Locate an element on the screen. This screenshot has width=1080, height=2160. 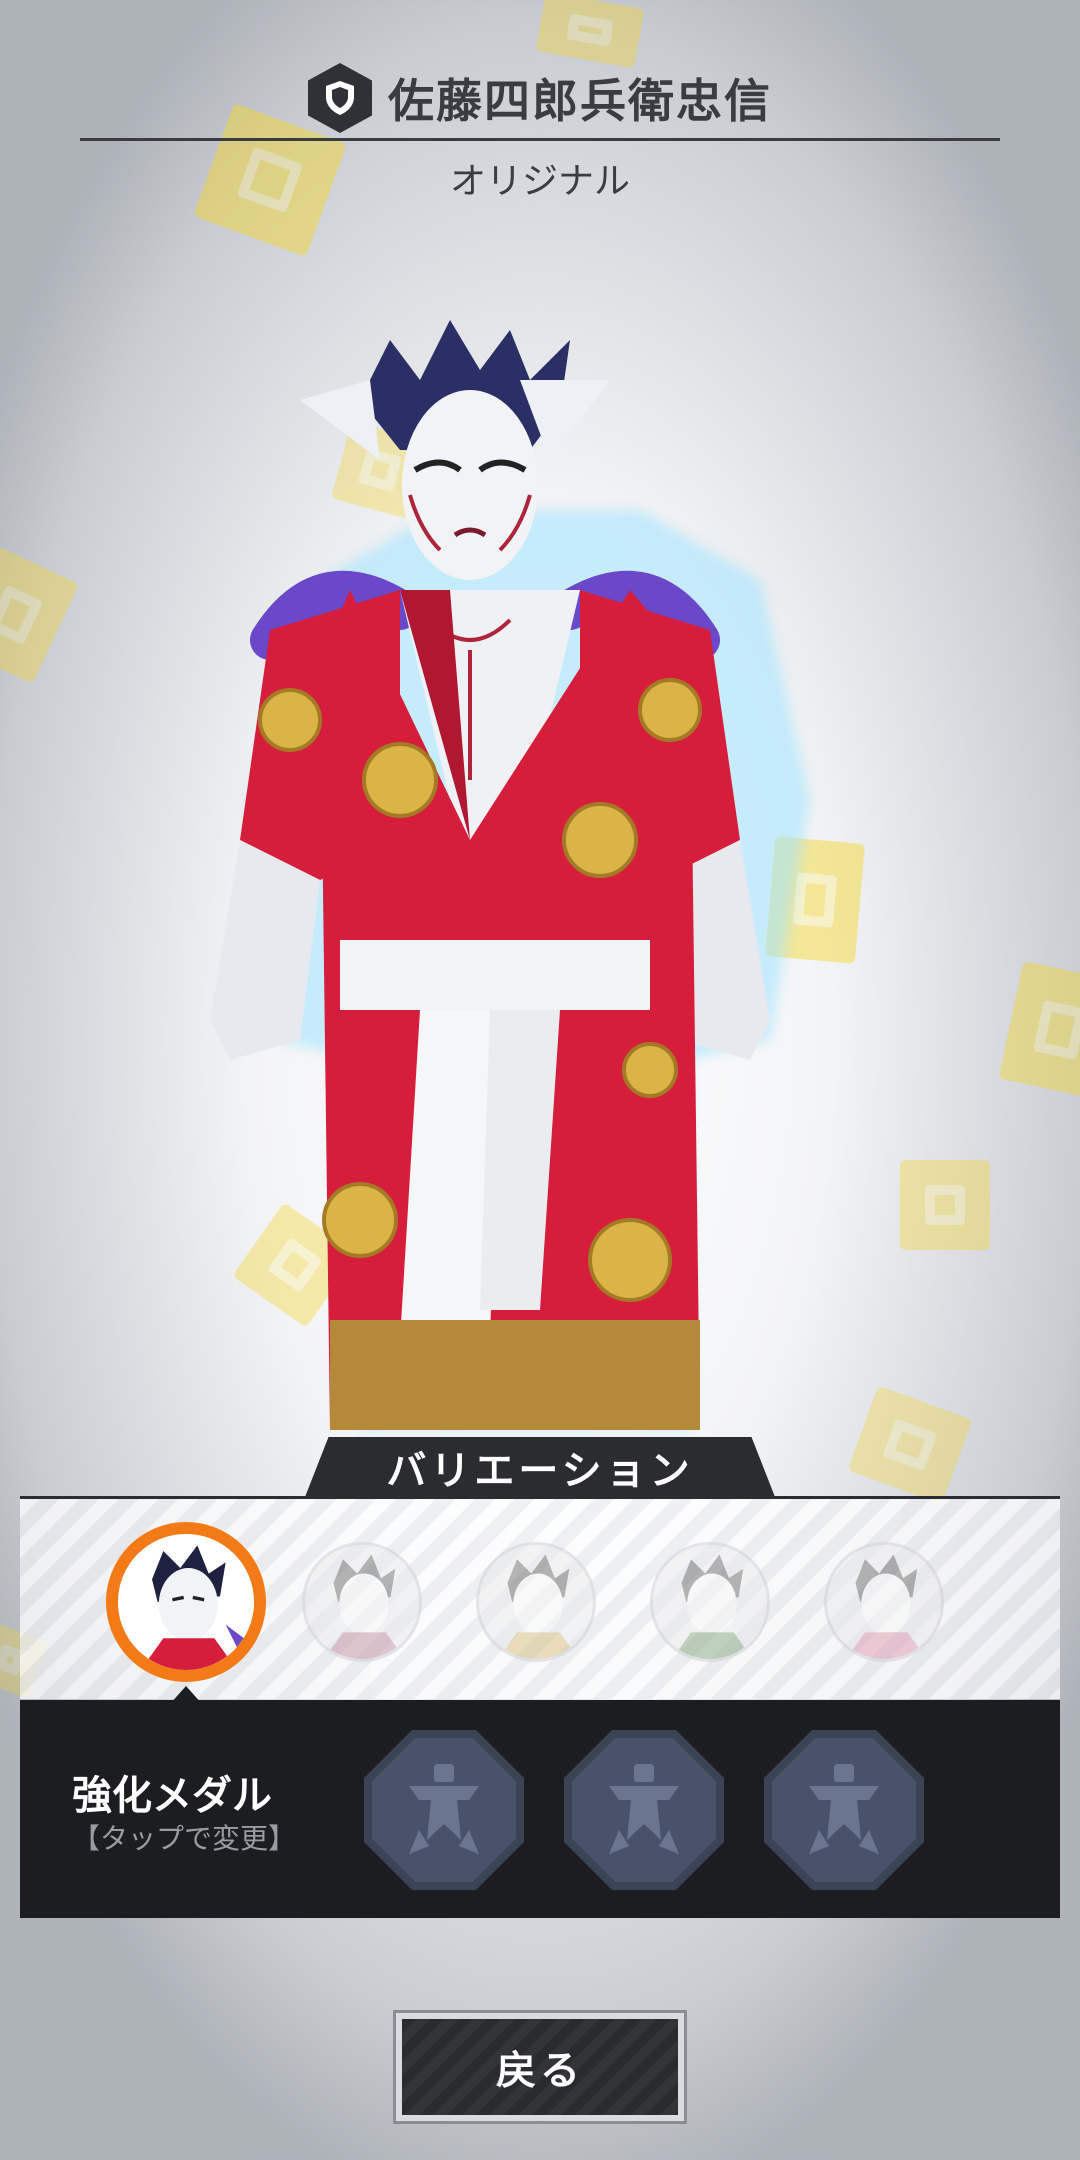
character-header: 佐藤四郎兵衛忠信 is located at coordinates (540, 98).